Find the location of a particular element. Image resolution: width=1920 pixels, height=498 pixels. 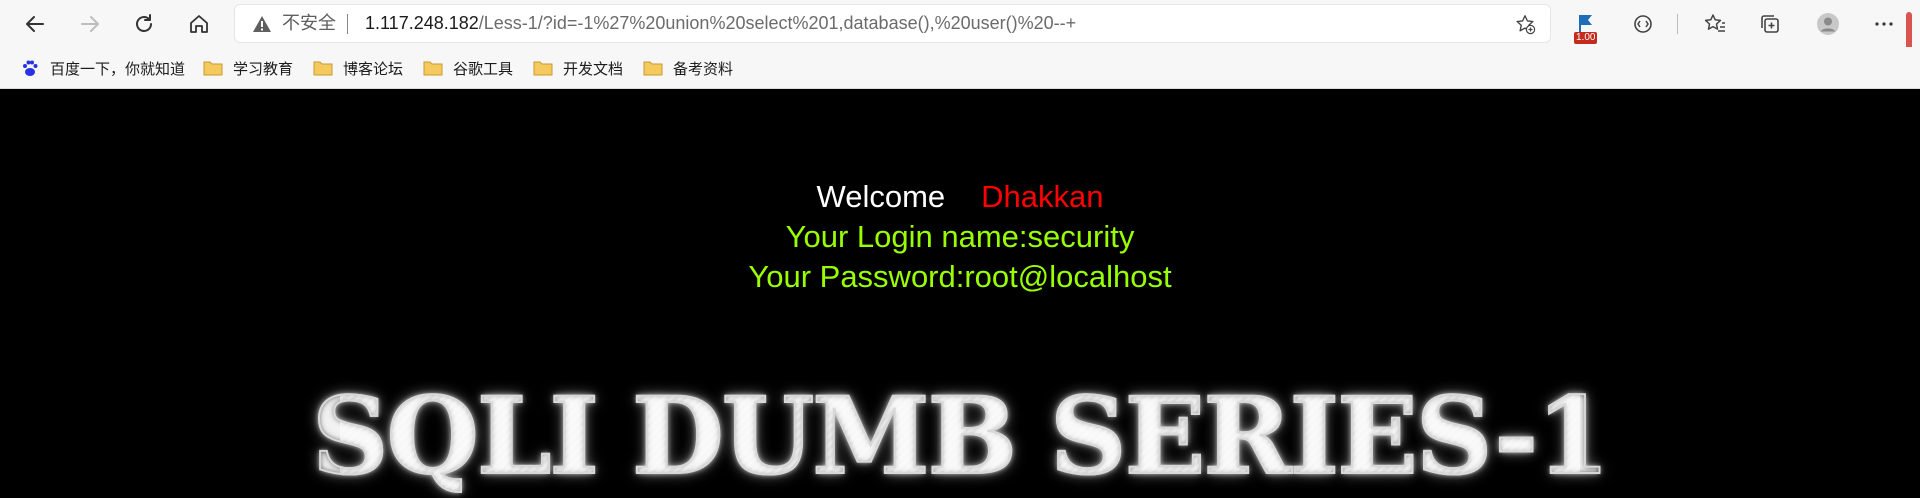

back-icon is located at coordinates (35, 24).